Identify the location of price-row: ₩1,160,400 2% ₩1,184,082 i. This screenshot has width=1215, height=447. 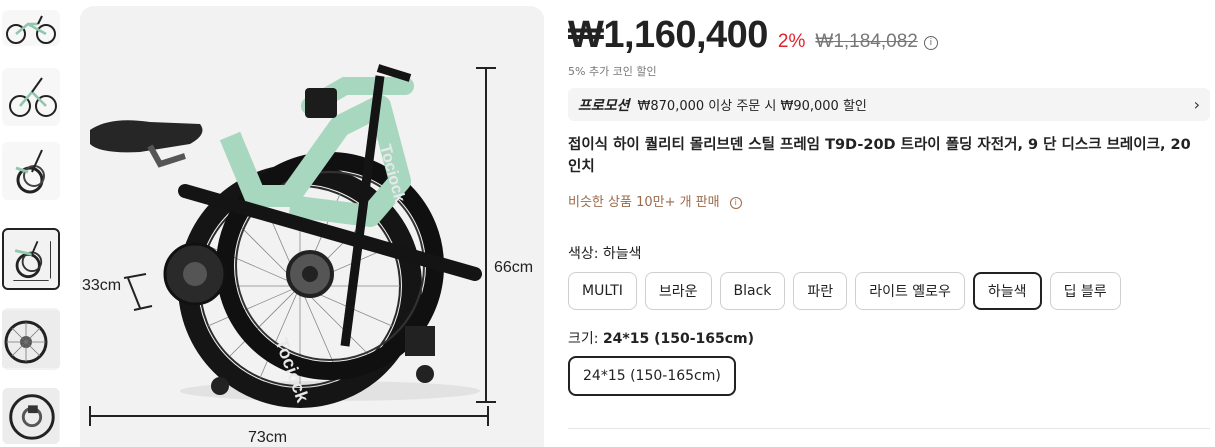
(753, 40).